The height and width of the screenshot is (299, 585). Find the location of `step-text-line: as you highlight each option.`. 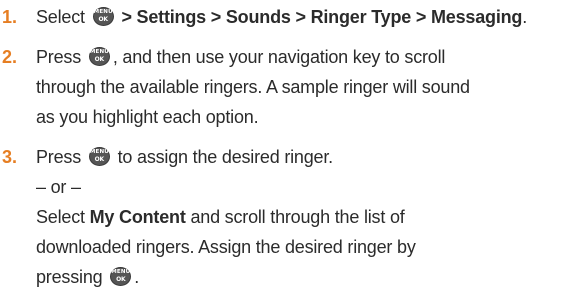

step-text-line: as you highlight each option. is located at coordinates (147, 117).